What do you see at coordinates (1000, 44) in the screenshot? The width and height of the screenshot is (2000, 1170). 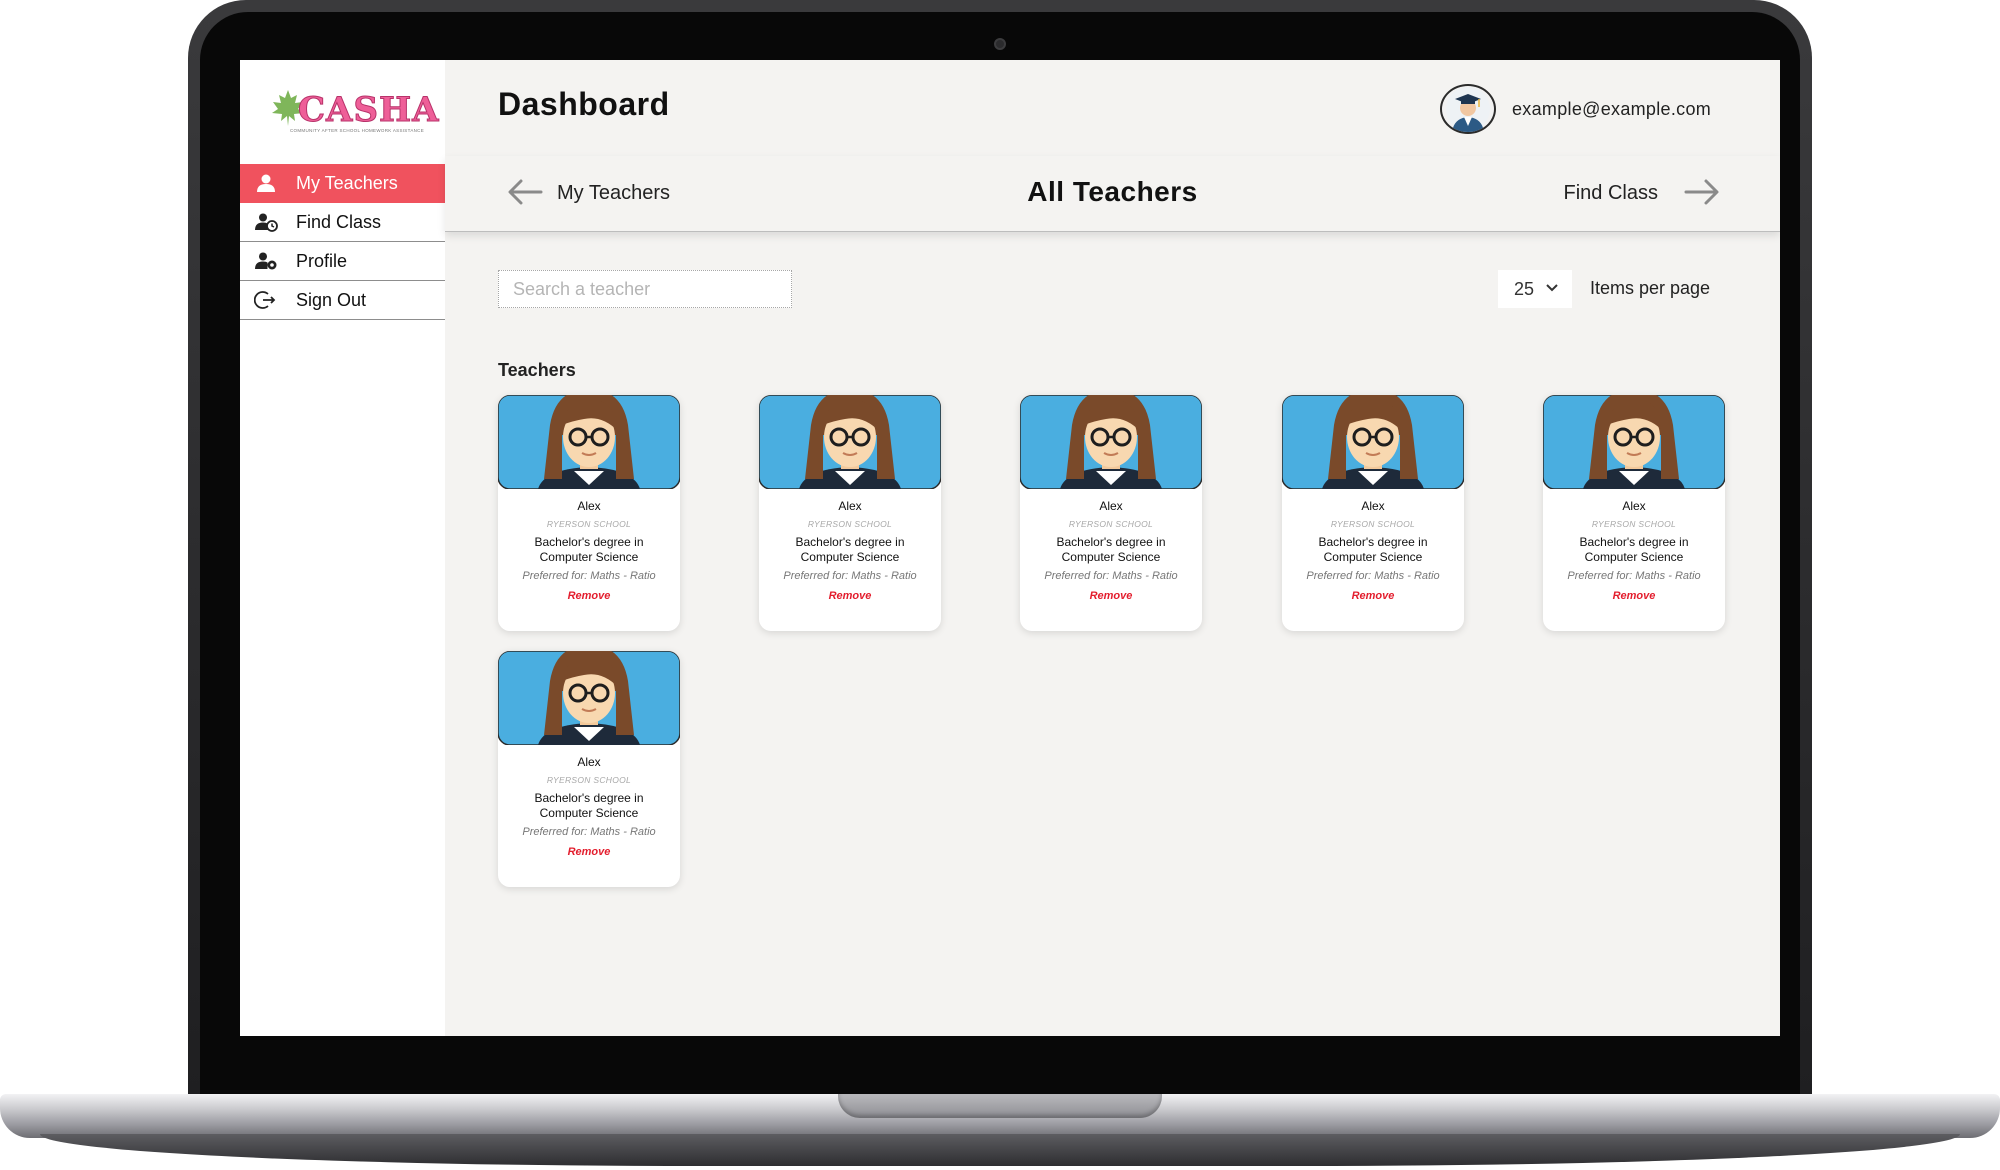 I see `camera-icon` at bounding box center [1000, 44].